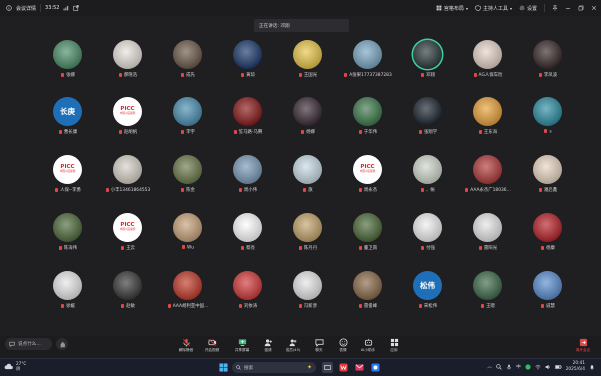 The width and height of the screenshot is (601, 376). Describe the element at coordinates (68, 132) in the screenshot. I see `participant-name-row: 曹长康` at that location.